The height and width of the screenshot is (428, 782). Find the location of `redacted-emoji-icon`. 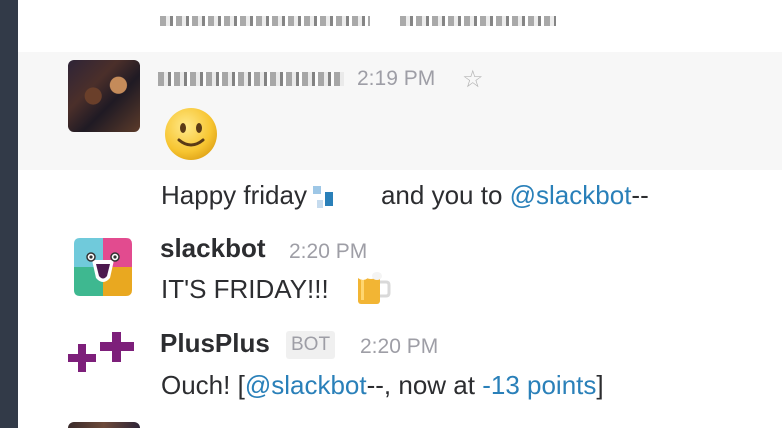

redacted-emoji-icon is located at coordinates (323, 197).